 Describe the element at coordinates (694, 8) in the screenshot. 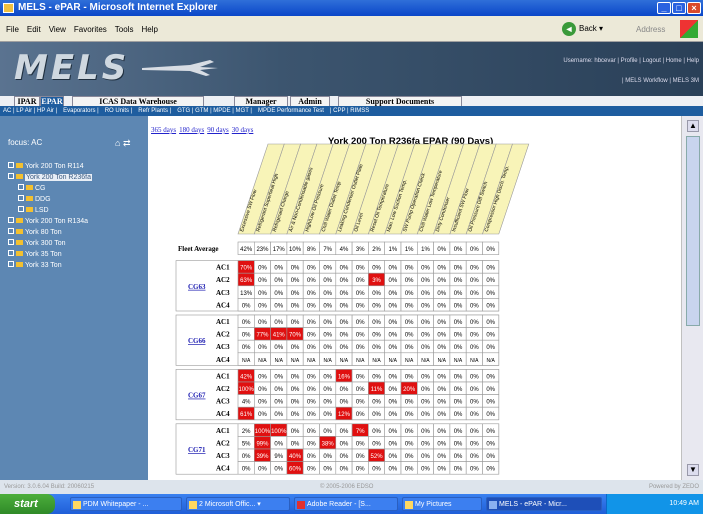

I see `close-button: ×` at that location.